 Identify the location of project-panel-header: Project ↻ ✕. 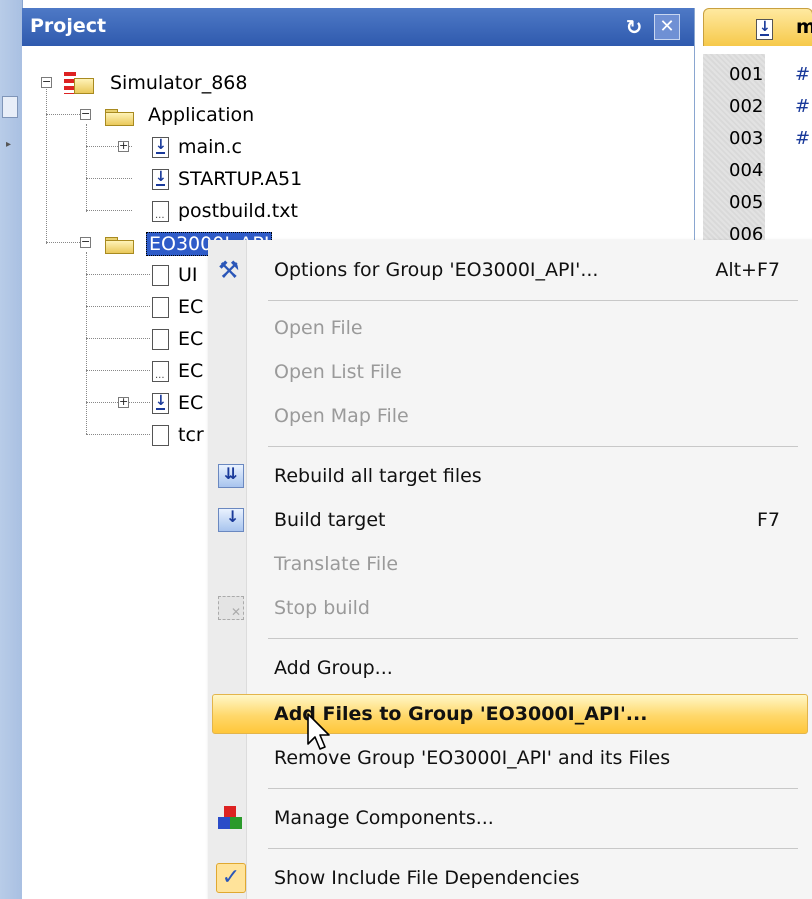
(358, 27).